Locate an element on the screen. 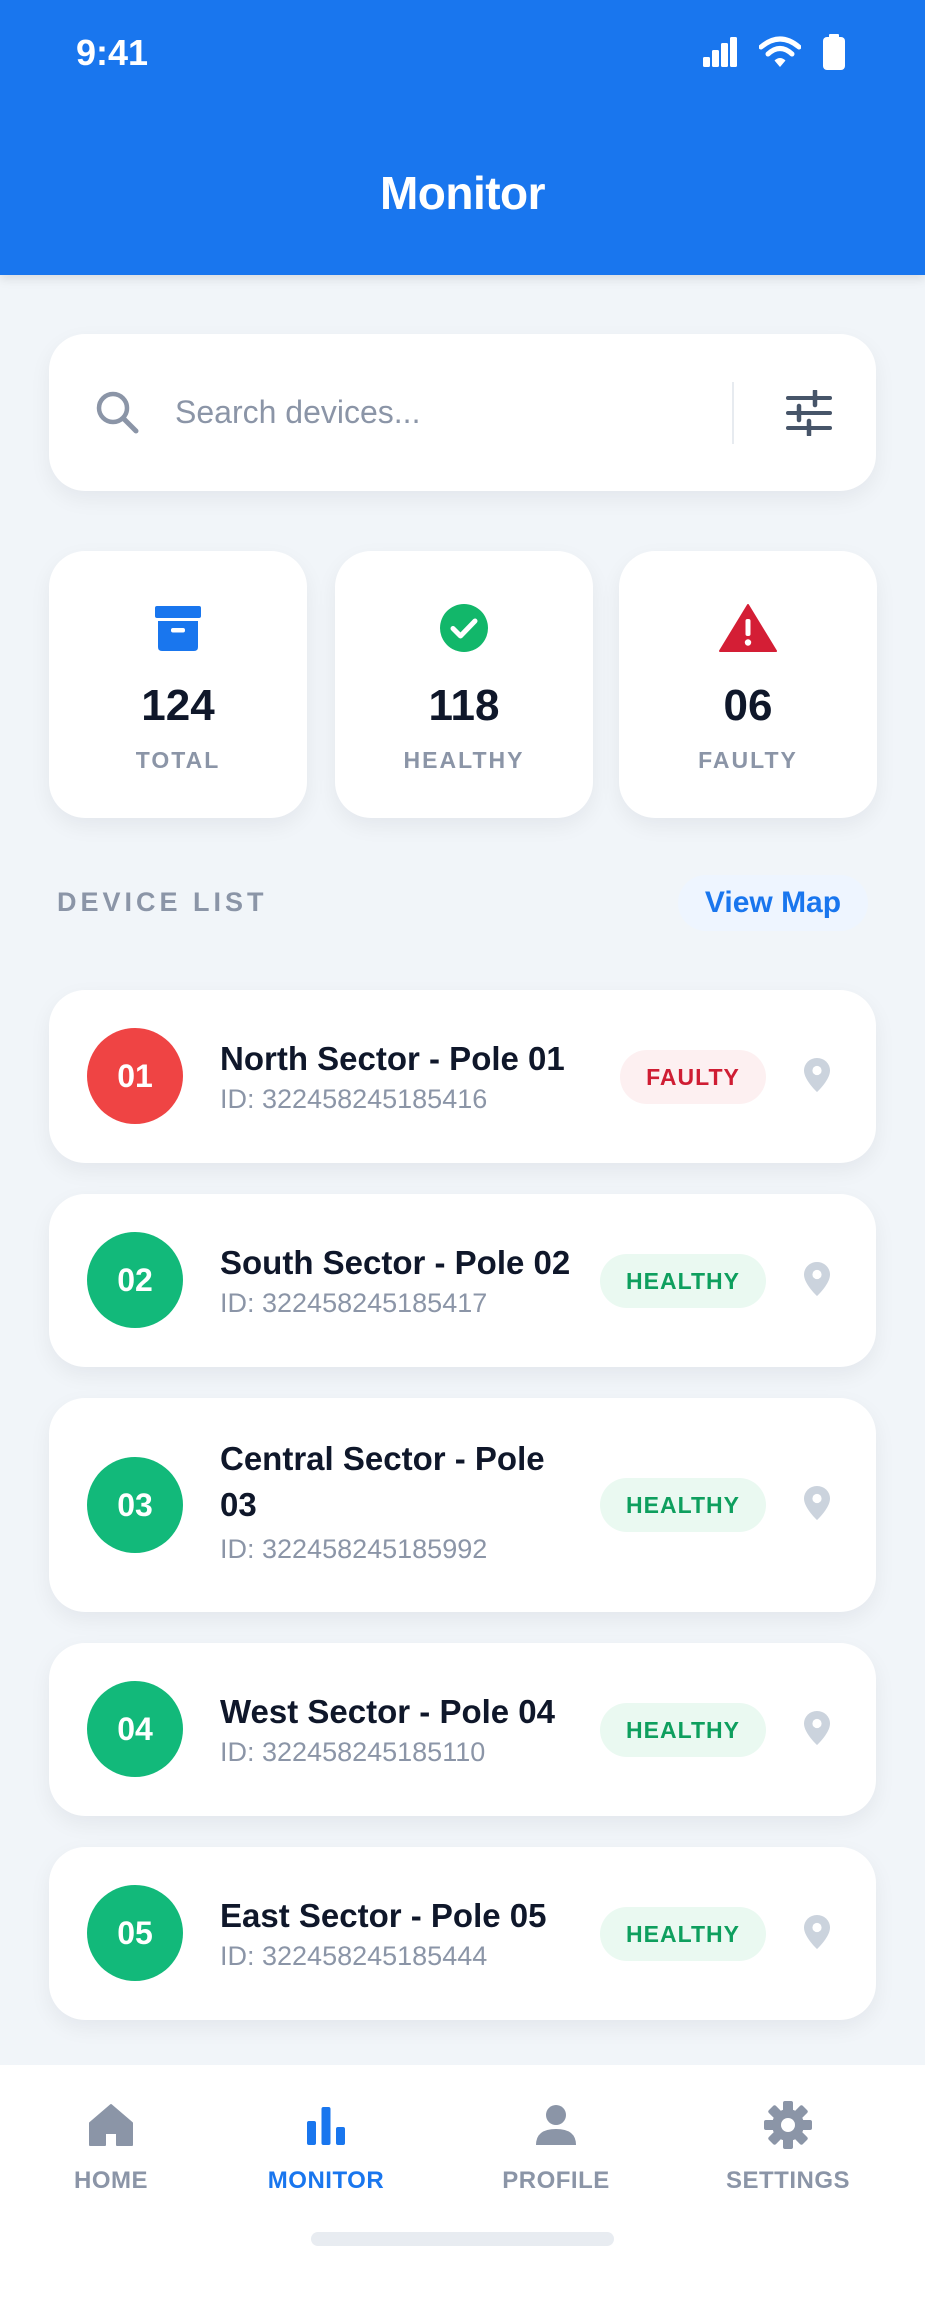 This screenshot has height=2323, width=925. nav-label: PROFILE is located at coordinates (556, 2180).